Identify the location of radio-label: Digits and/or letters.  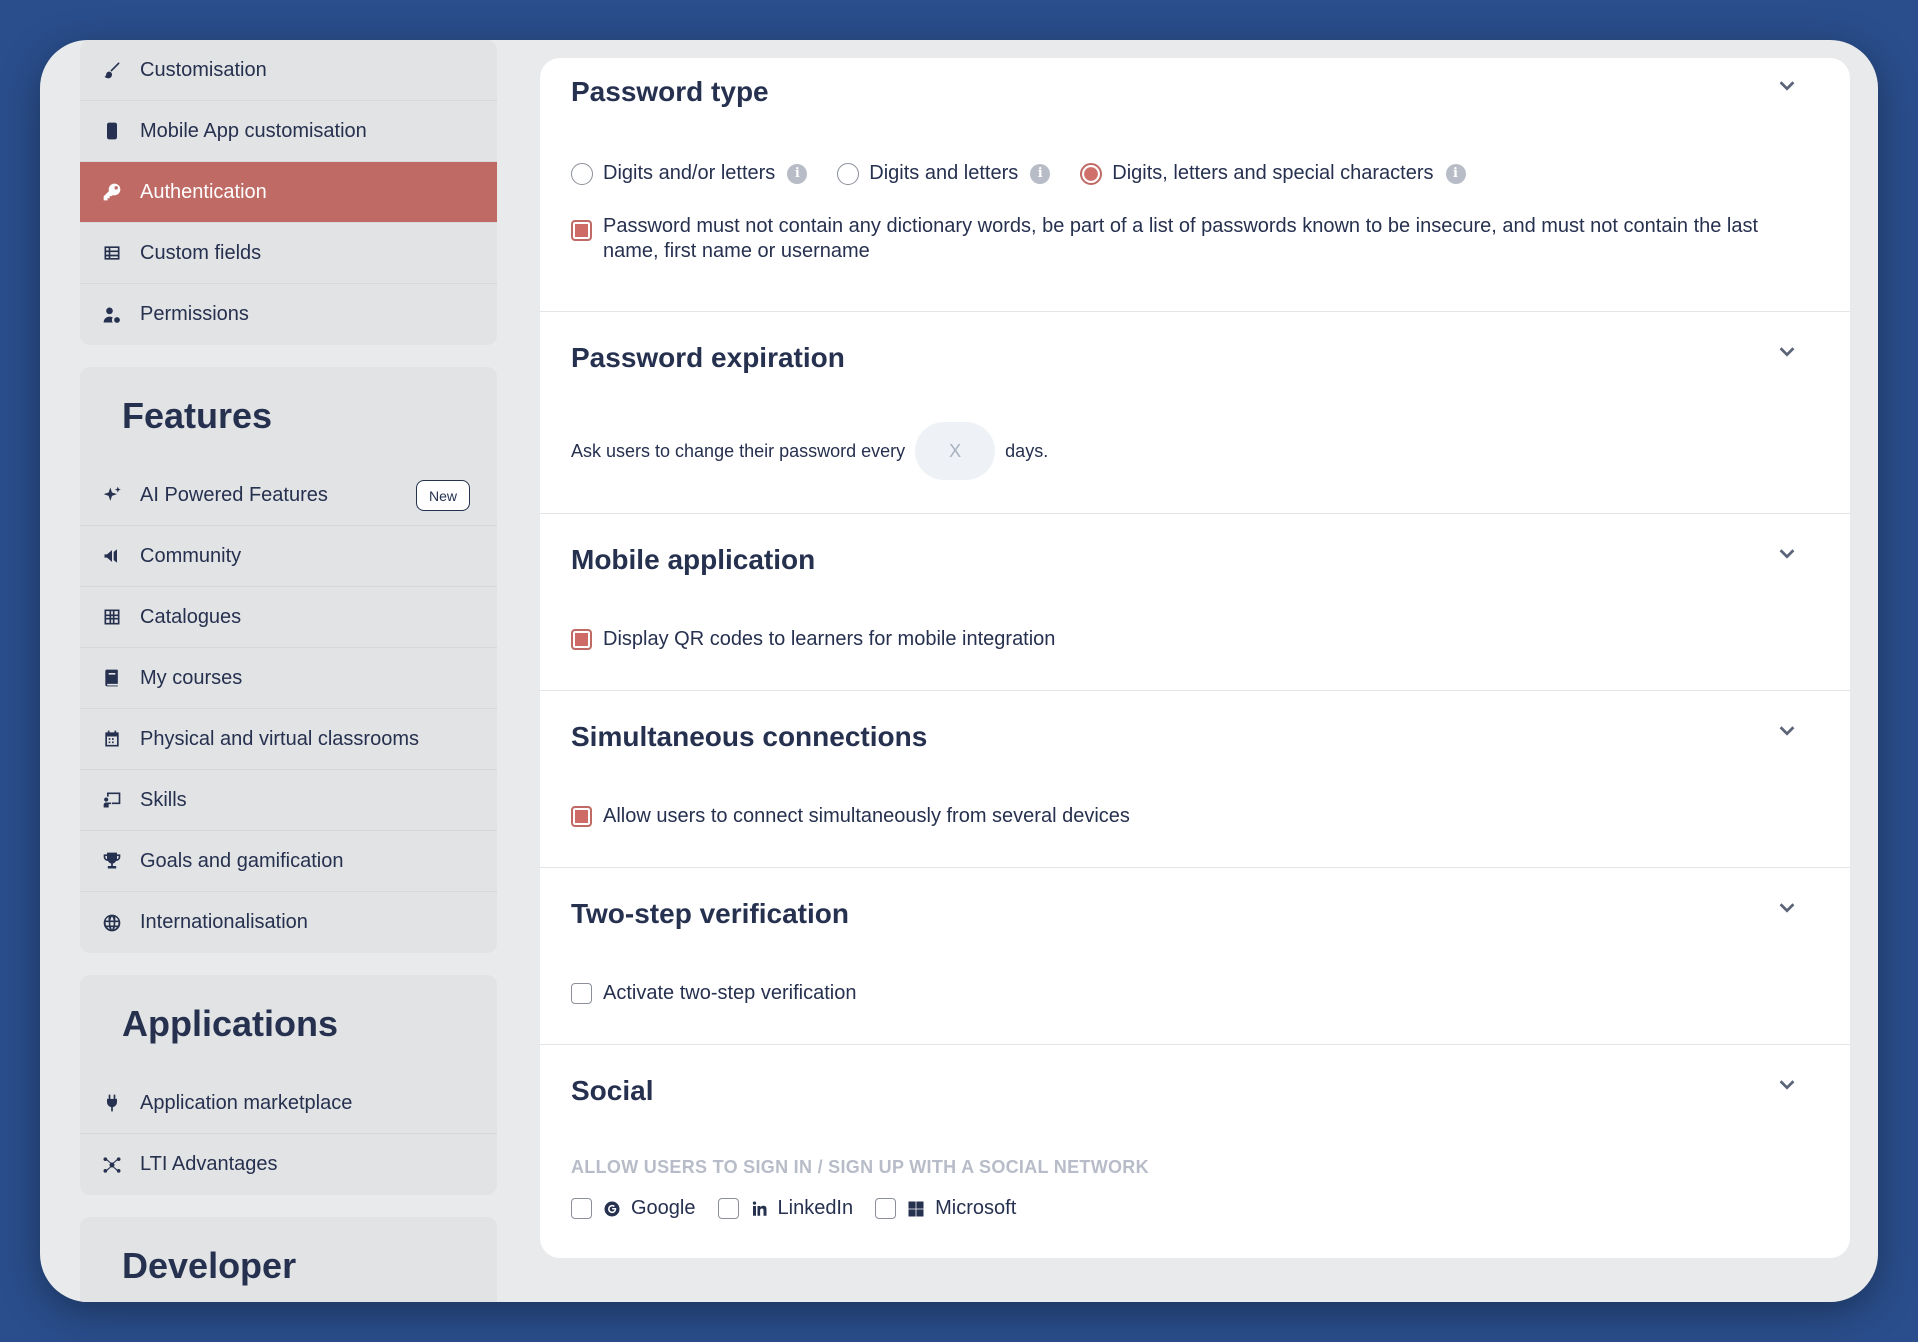
(689, 173).